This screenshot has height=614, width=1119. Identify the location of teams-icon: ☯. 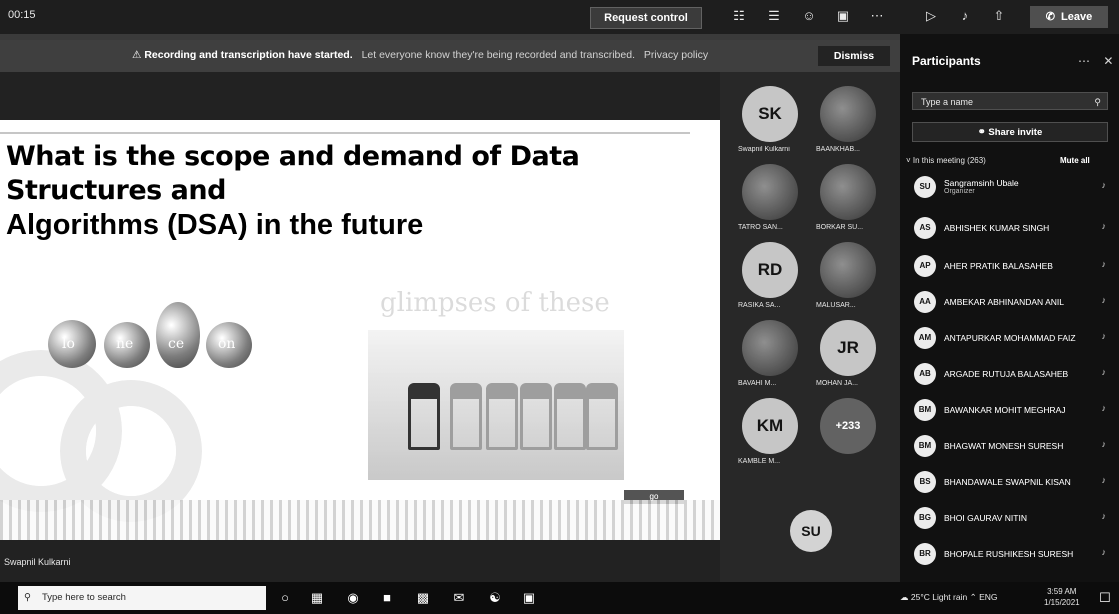
(495, 598).